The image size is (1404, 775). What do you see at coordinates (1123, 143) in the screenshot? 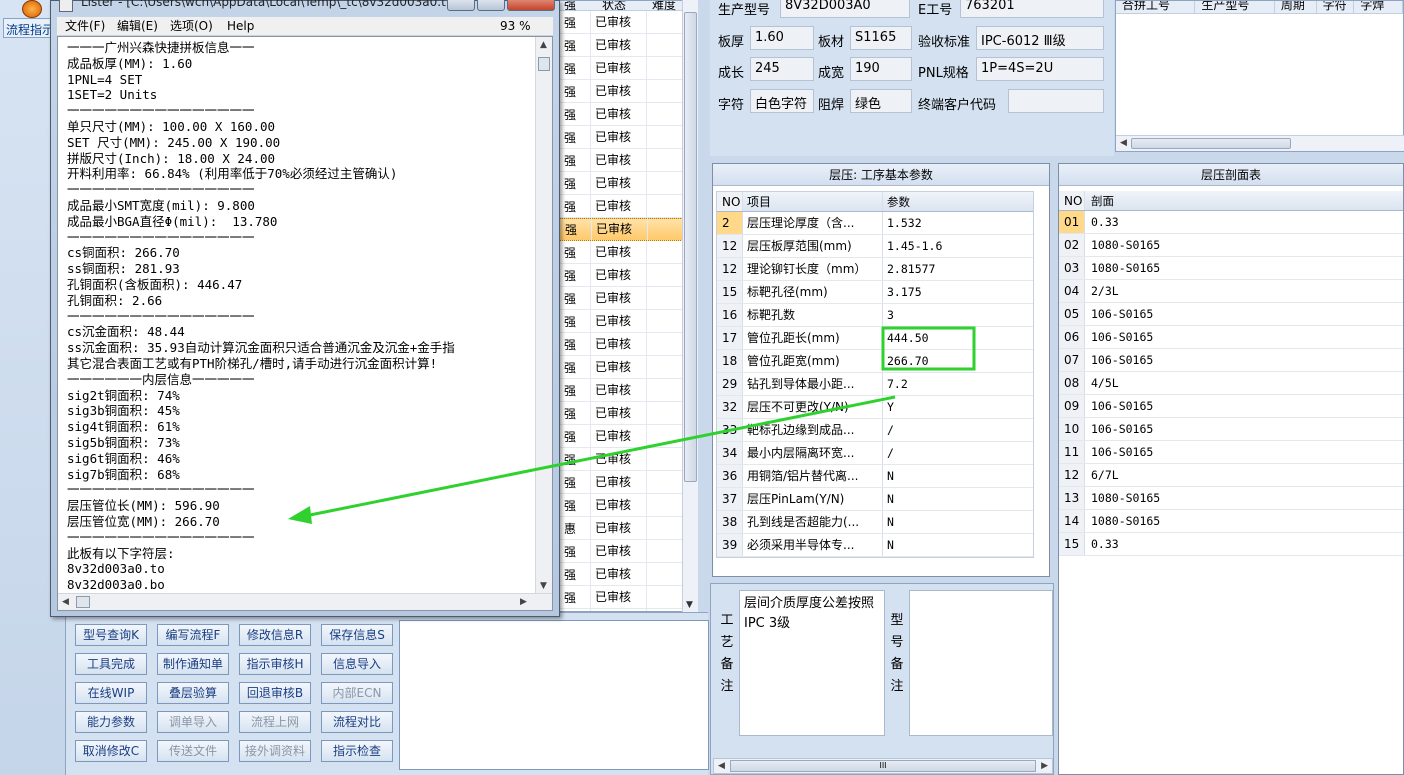
I see `scroll-left-icon: ◀` at bounding box center [1123, 143].